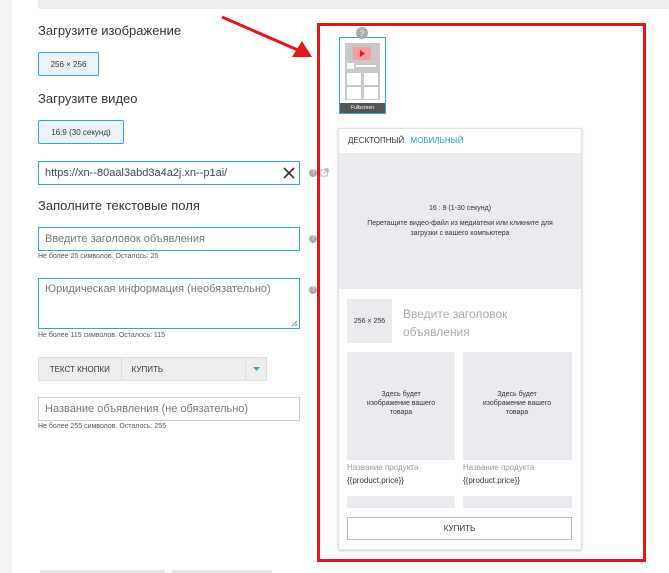  What do you see at coordinates (80, 369) in the screenshot?
I see `cta-label: ТЕКСТ КНОПКИ` at bounding box center [80, 369].